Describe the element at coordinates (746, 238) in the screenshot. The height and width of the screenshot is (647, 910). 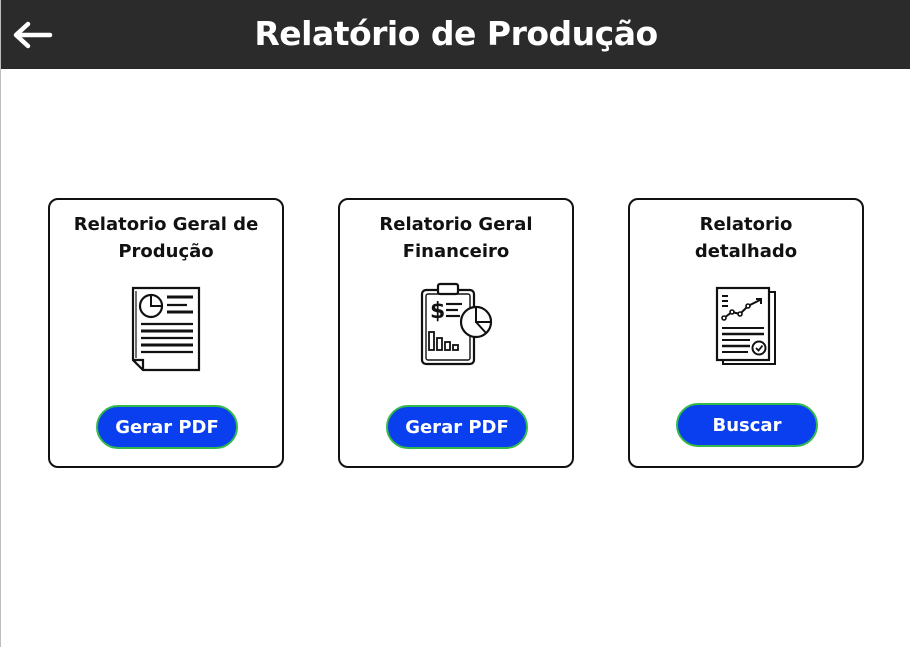
I see `card-title: Relatorio detalhado` at that location.